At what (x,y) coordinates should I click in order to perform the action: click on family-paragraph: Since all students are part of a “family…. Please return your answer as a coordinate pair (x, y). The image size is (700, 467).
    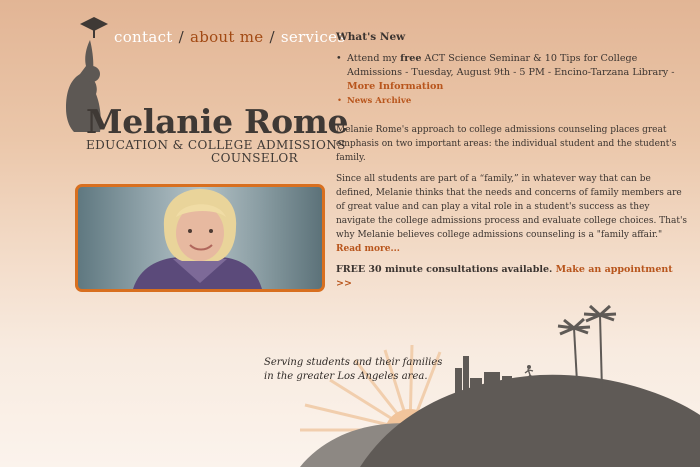
    Looking at the image, I should click on (512, 214).